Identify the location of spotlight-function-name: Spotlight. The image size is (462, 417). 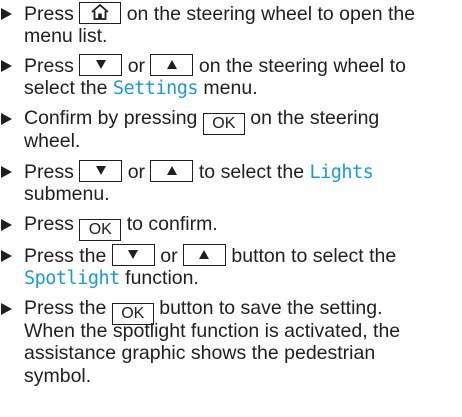
(72, 278).